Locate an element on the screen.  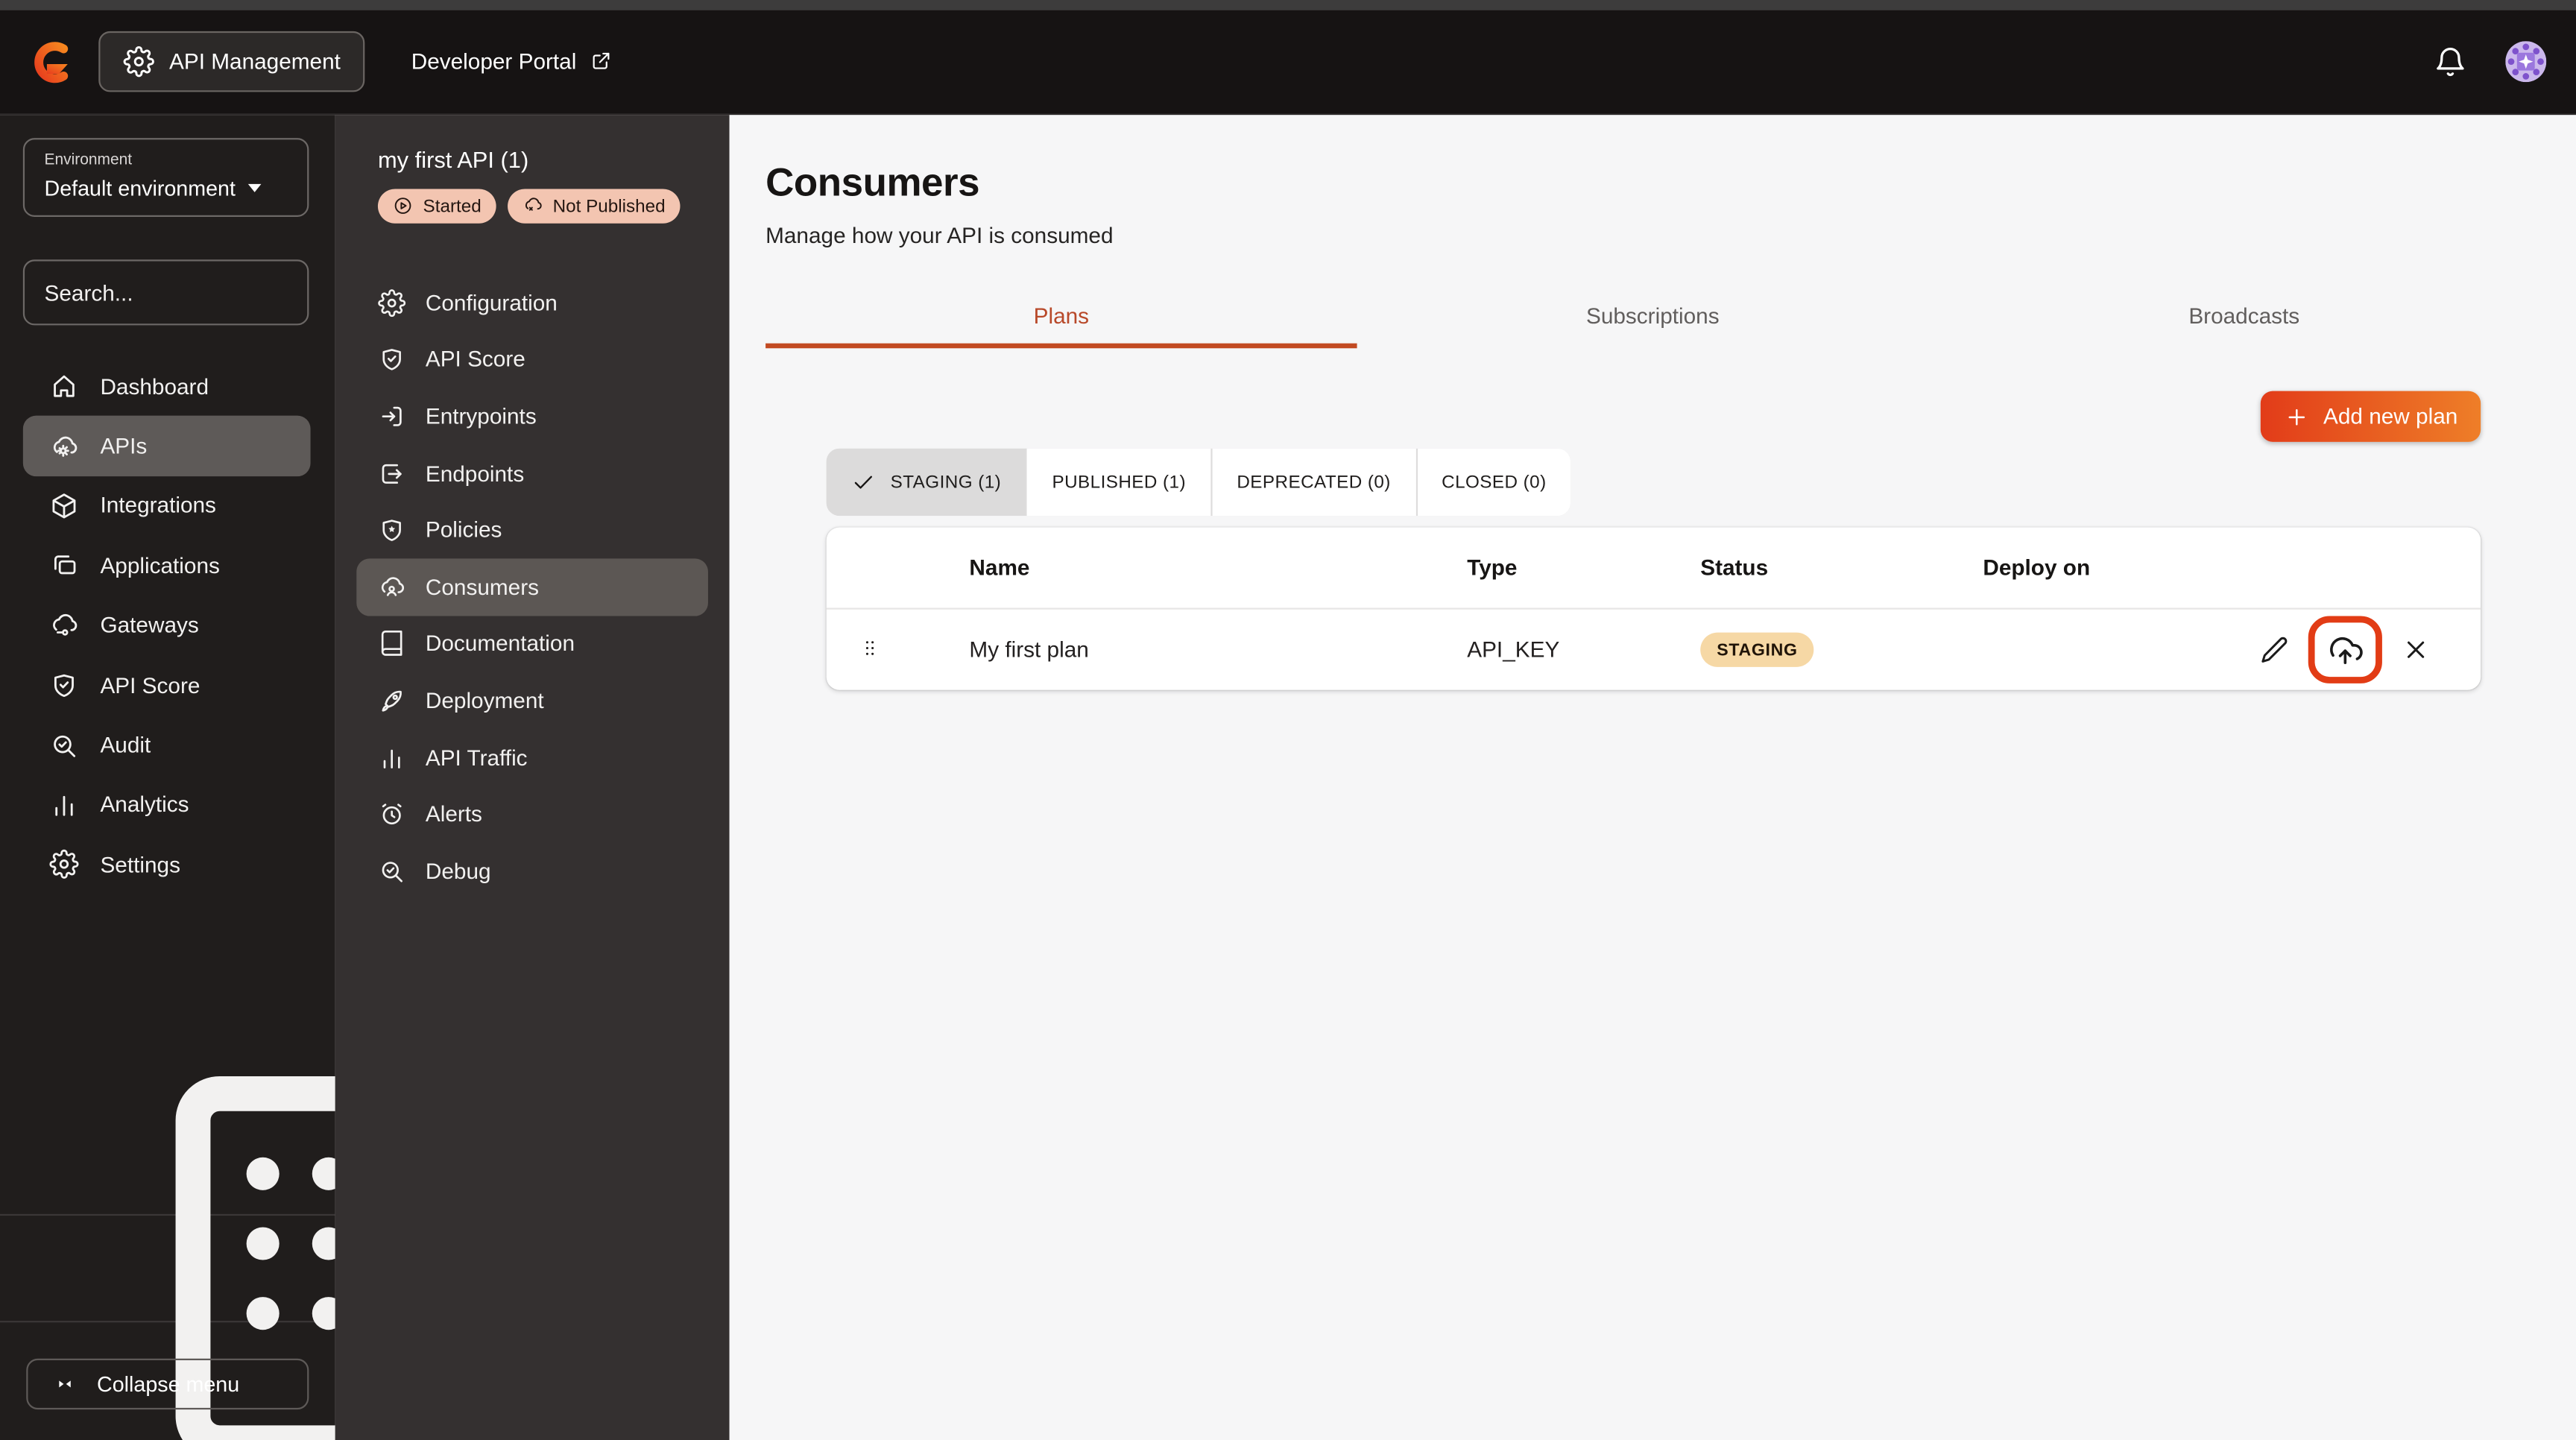
user-avatar is located at coordinates (2526, 62).